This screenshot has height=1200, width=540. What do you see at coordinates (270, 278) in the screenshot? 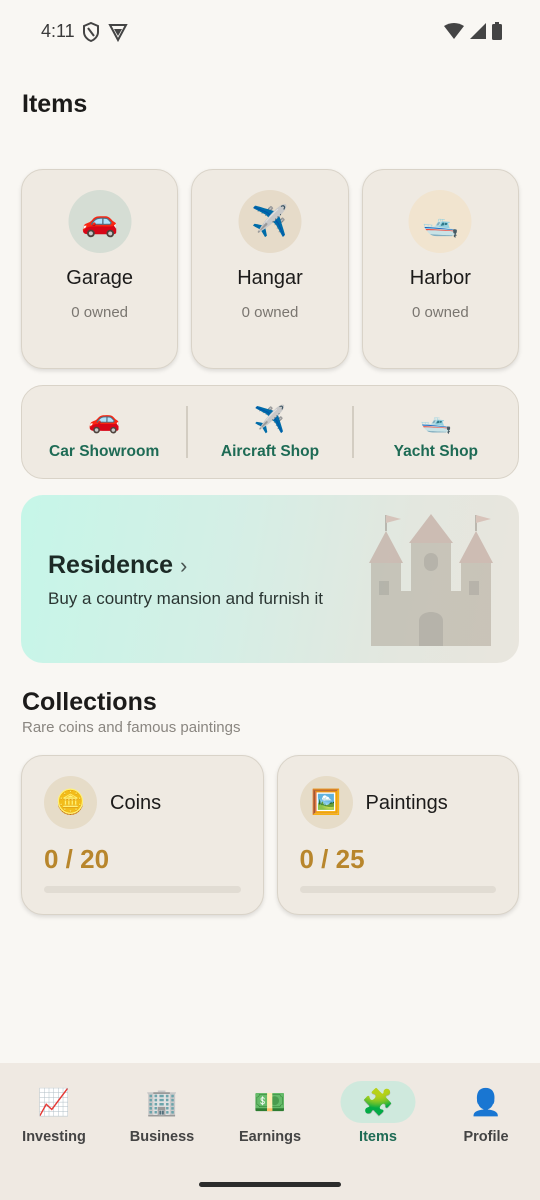
I see `hangar-card-name: Hangar` at bounding box center [270, 278].